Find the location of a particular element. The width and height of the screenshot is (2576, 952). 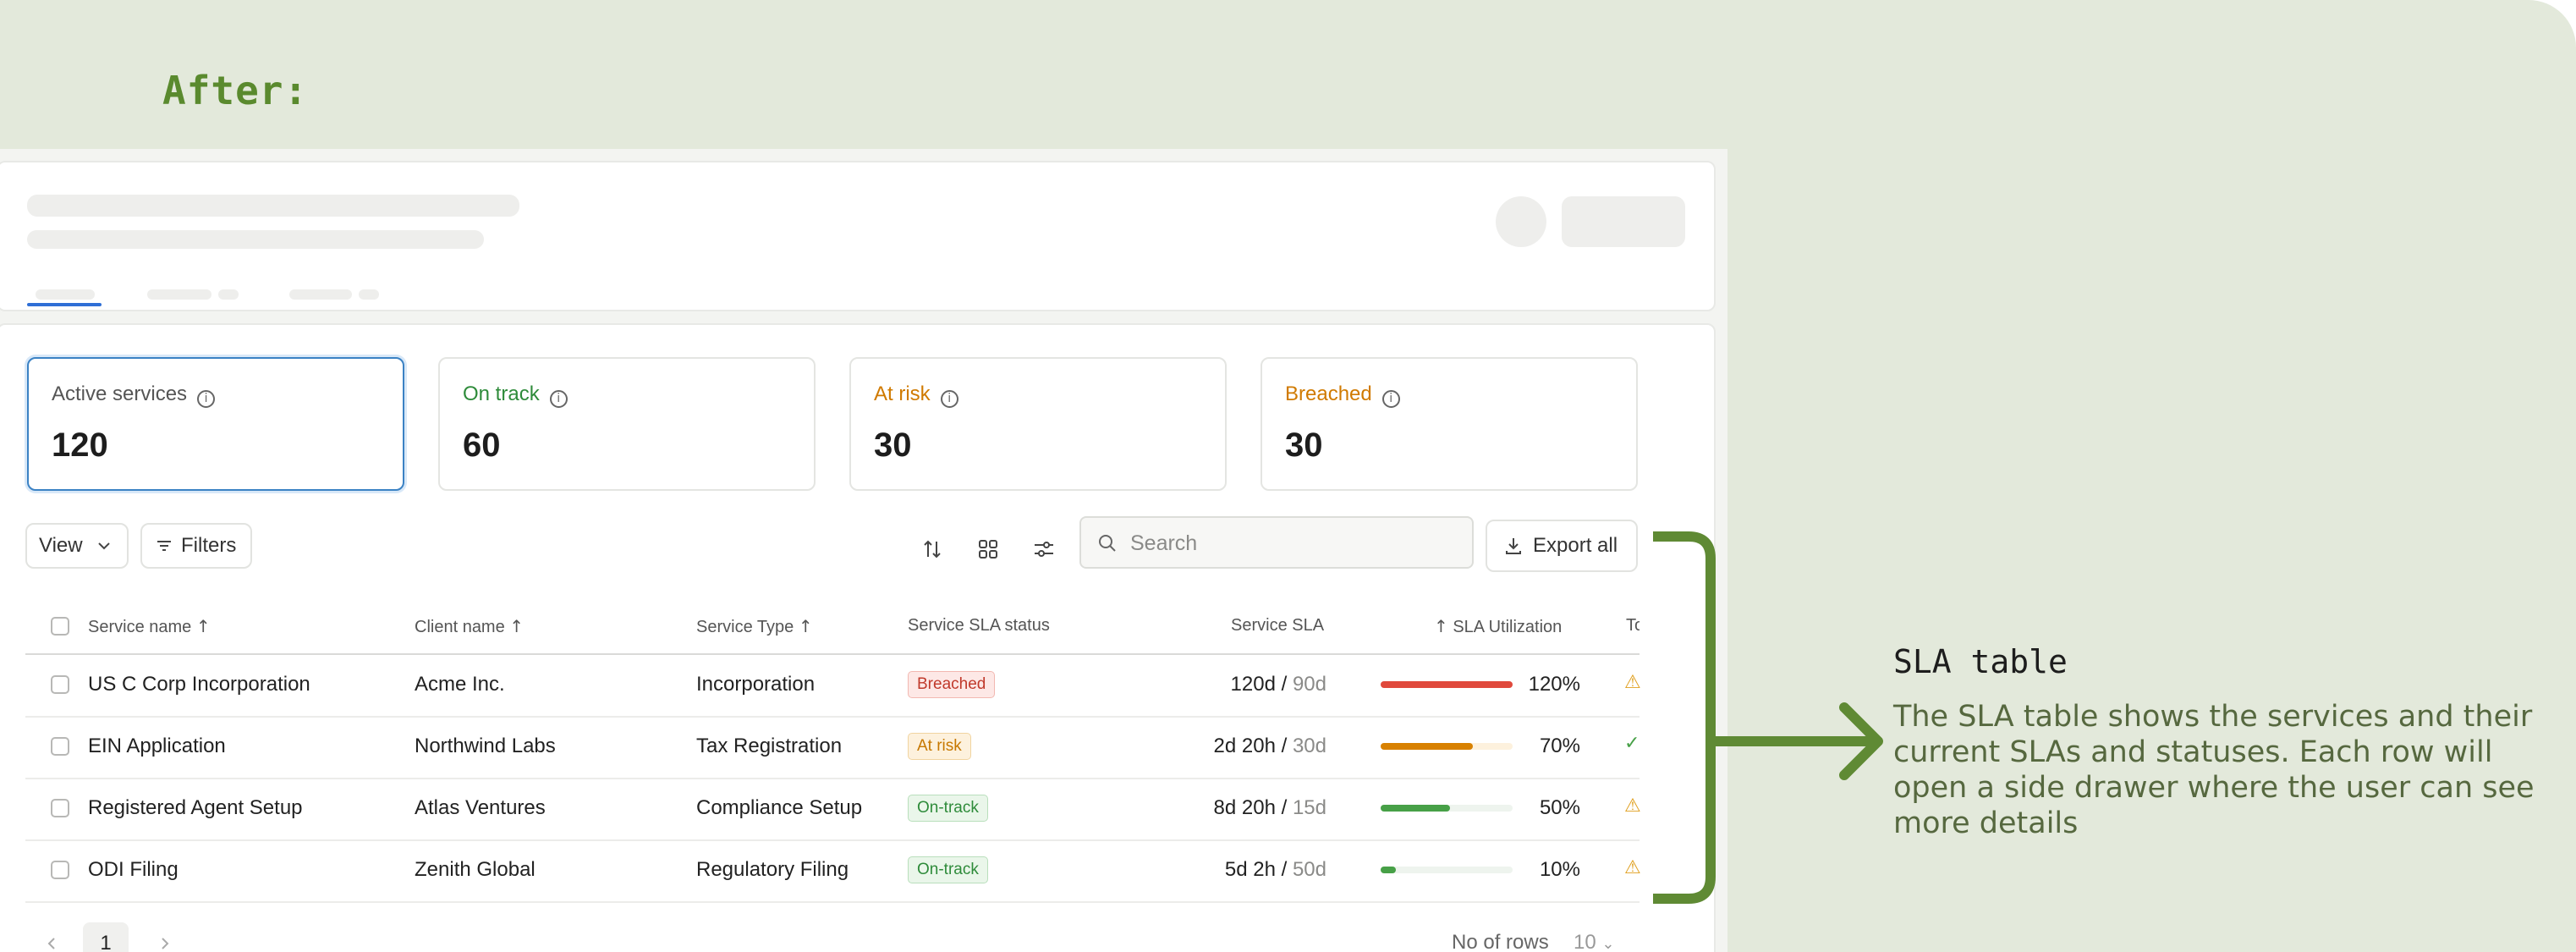

after-heading: After: is located at coordinates (235, 90).